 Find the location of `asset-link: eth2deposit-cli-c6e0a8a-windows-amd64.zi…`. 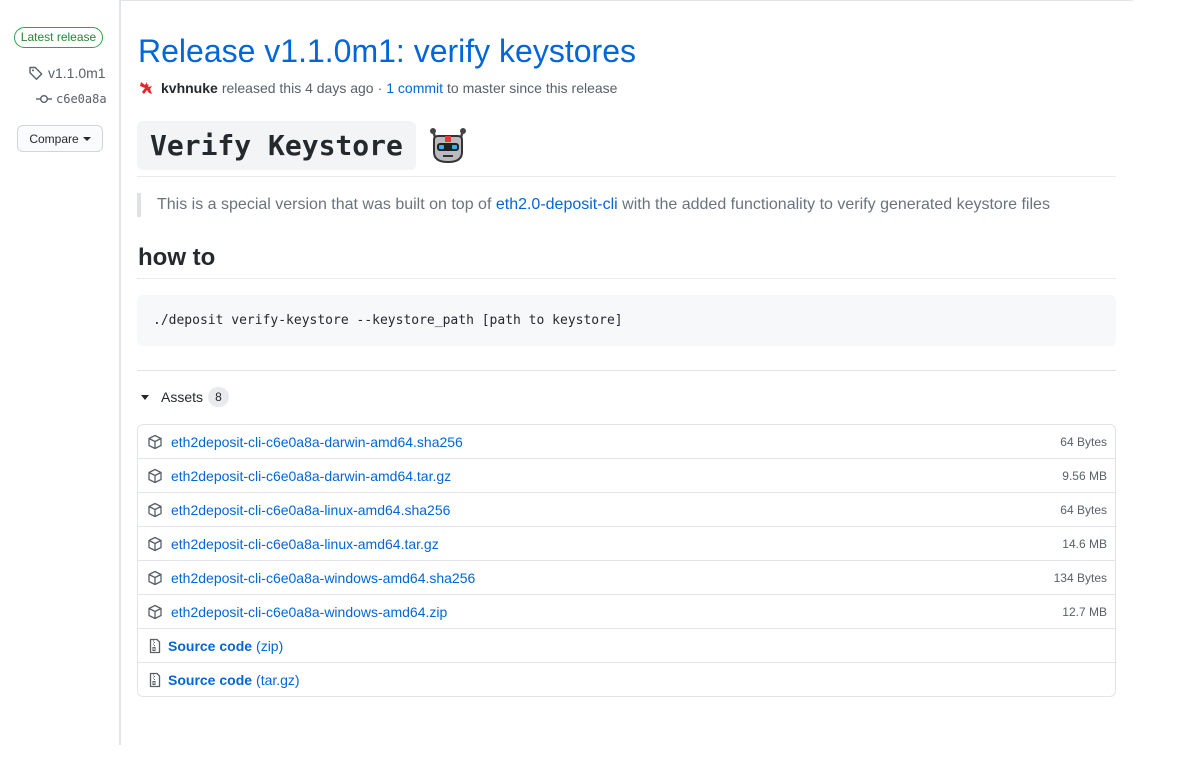

asset-link: eth2deposit-cli-c6e0a8a-windows-amd64.zi… is located at coordinates (309, 612).